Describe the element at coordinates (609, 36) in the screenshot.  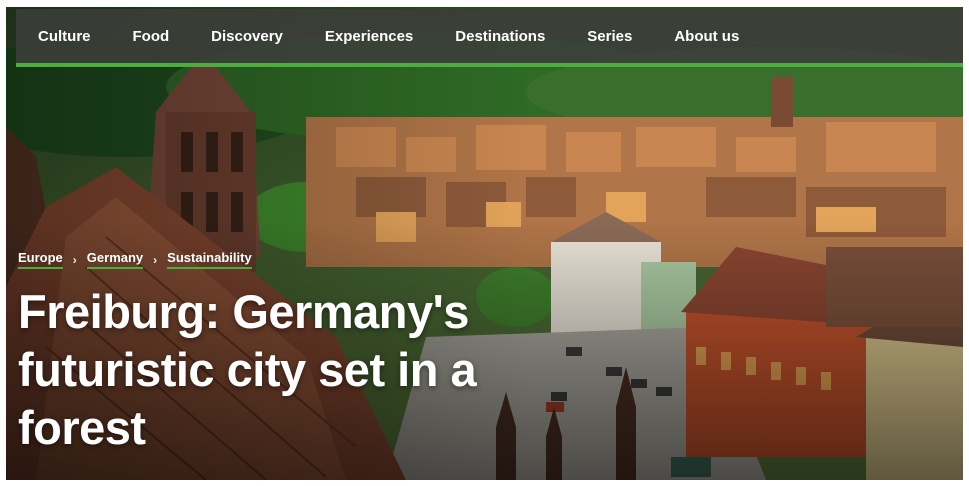
I see `nav-item-series: Series` at that location.